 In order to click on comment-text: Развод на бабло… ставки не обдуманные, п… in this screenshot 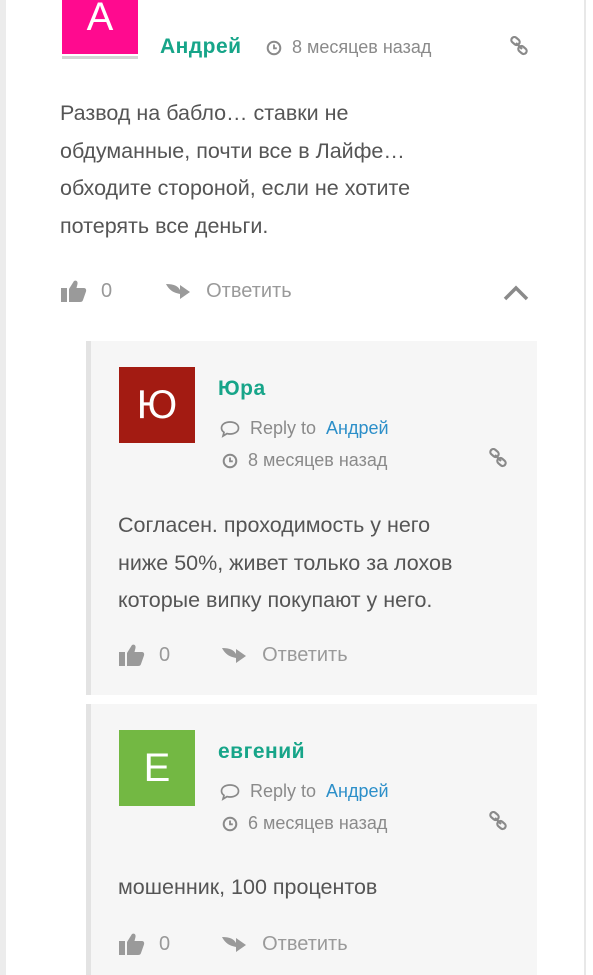, I will do `click(280, 170)`.